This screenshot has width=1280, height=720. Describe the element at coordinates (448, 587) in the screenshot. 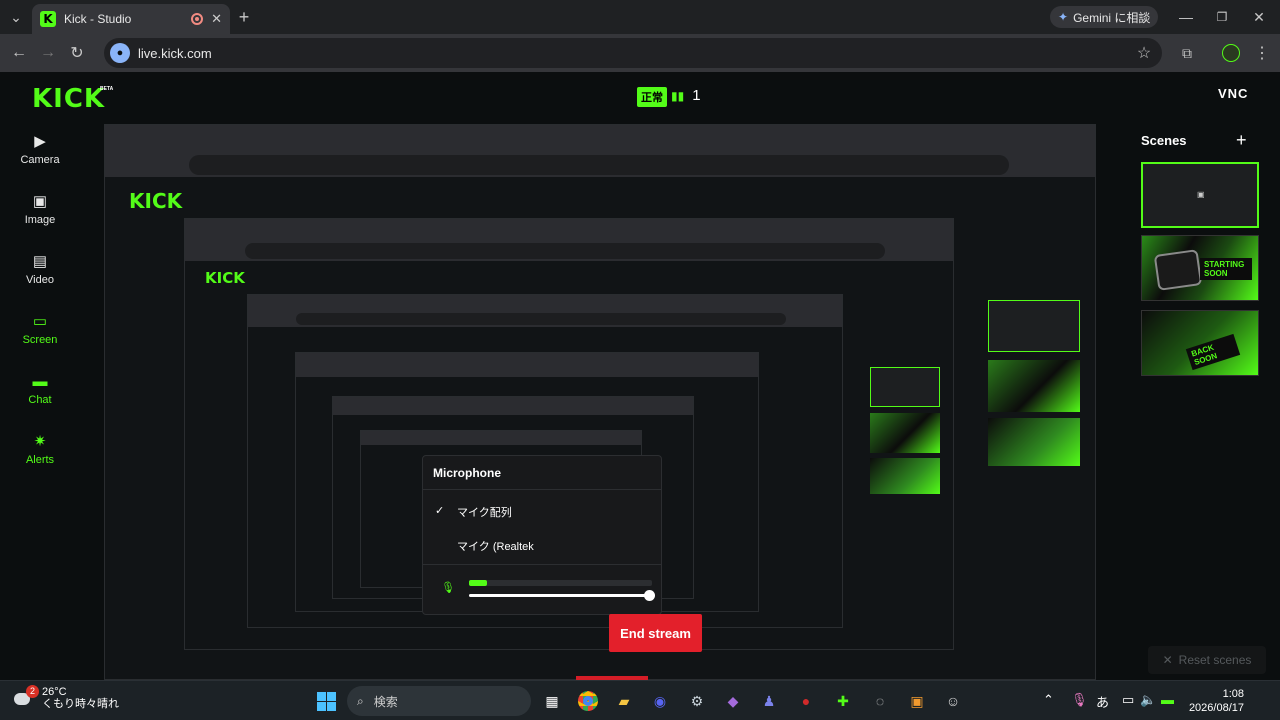

I see `microphone-icon: 🎙` at that location.